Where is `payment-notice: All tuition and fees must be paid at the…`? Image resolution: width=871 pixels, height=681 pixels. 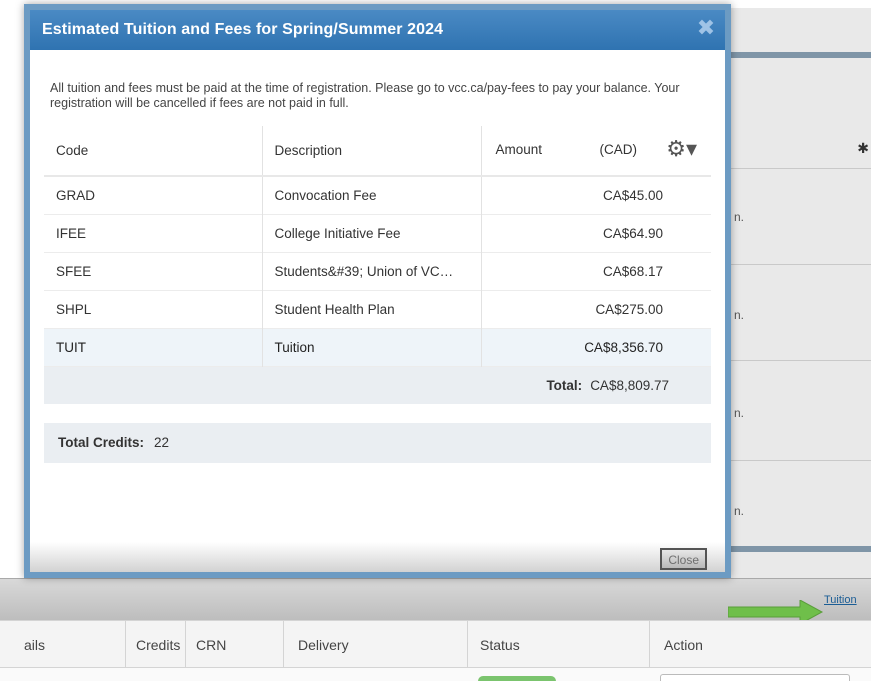 payment-notice: All tuition and fees must be paid at the… is located at coordinates (365, 95).